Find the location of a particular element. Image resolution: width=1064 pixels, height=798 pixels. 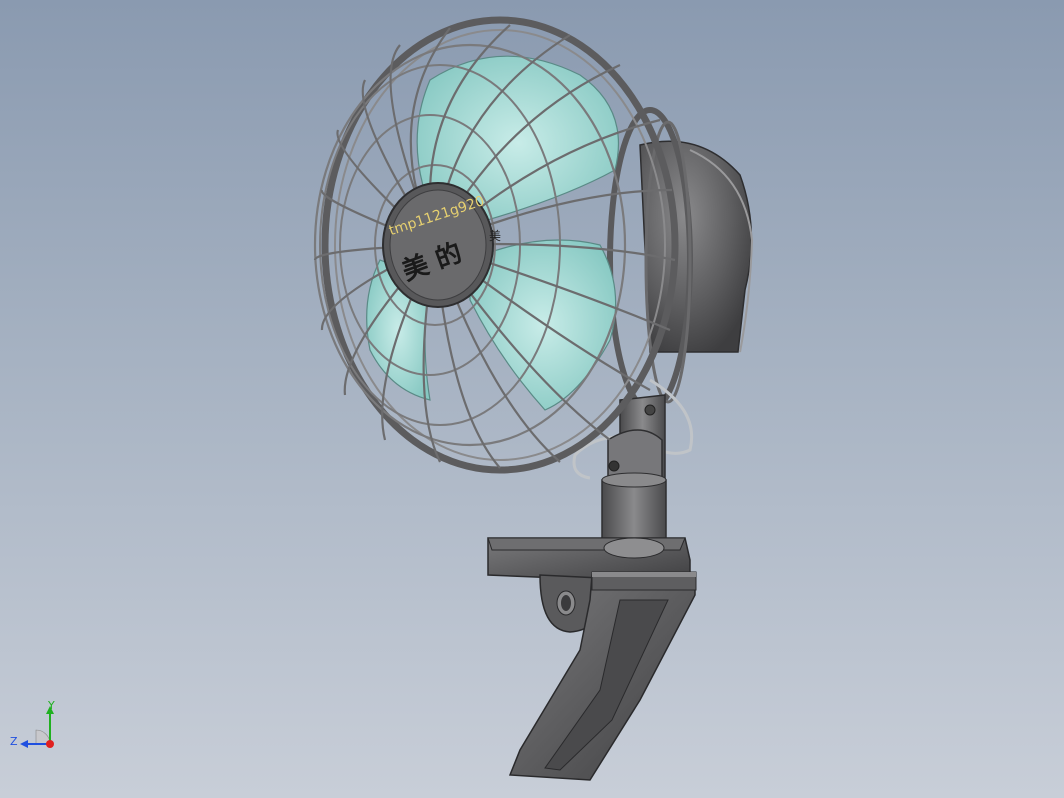

z-axis-label: Z is located at coordinates (14, 741).